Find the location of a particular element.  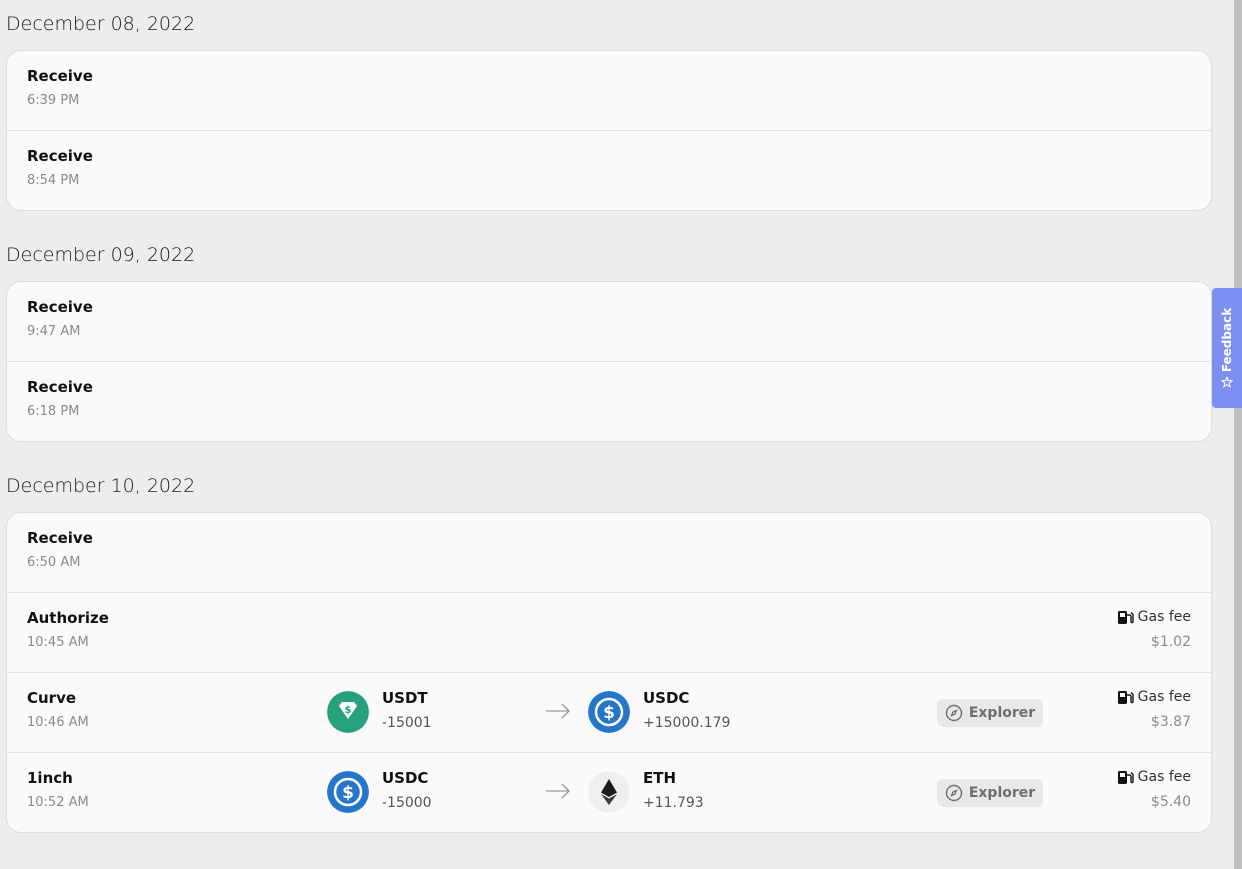

gas-fee-value: $1.02 is located at coordinates (1170, 642).